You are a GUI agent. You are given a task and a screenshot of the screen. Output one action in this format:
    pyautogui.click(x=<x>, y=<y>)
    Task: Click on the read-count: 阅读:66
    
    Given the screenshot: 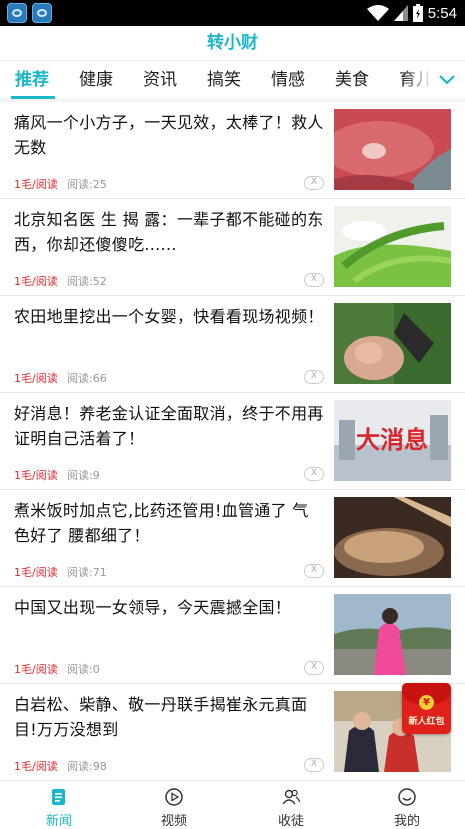 What is the action you would take?
    pyautogui.click(x=87, y=378)
    